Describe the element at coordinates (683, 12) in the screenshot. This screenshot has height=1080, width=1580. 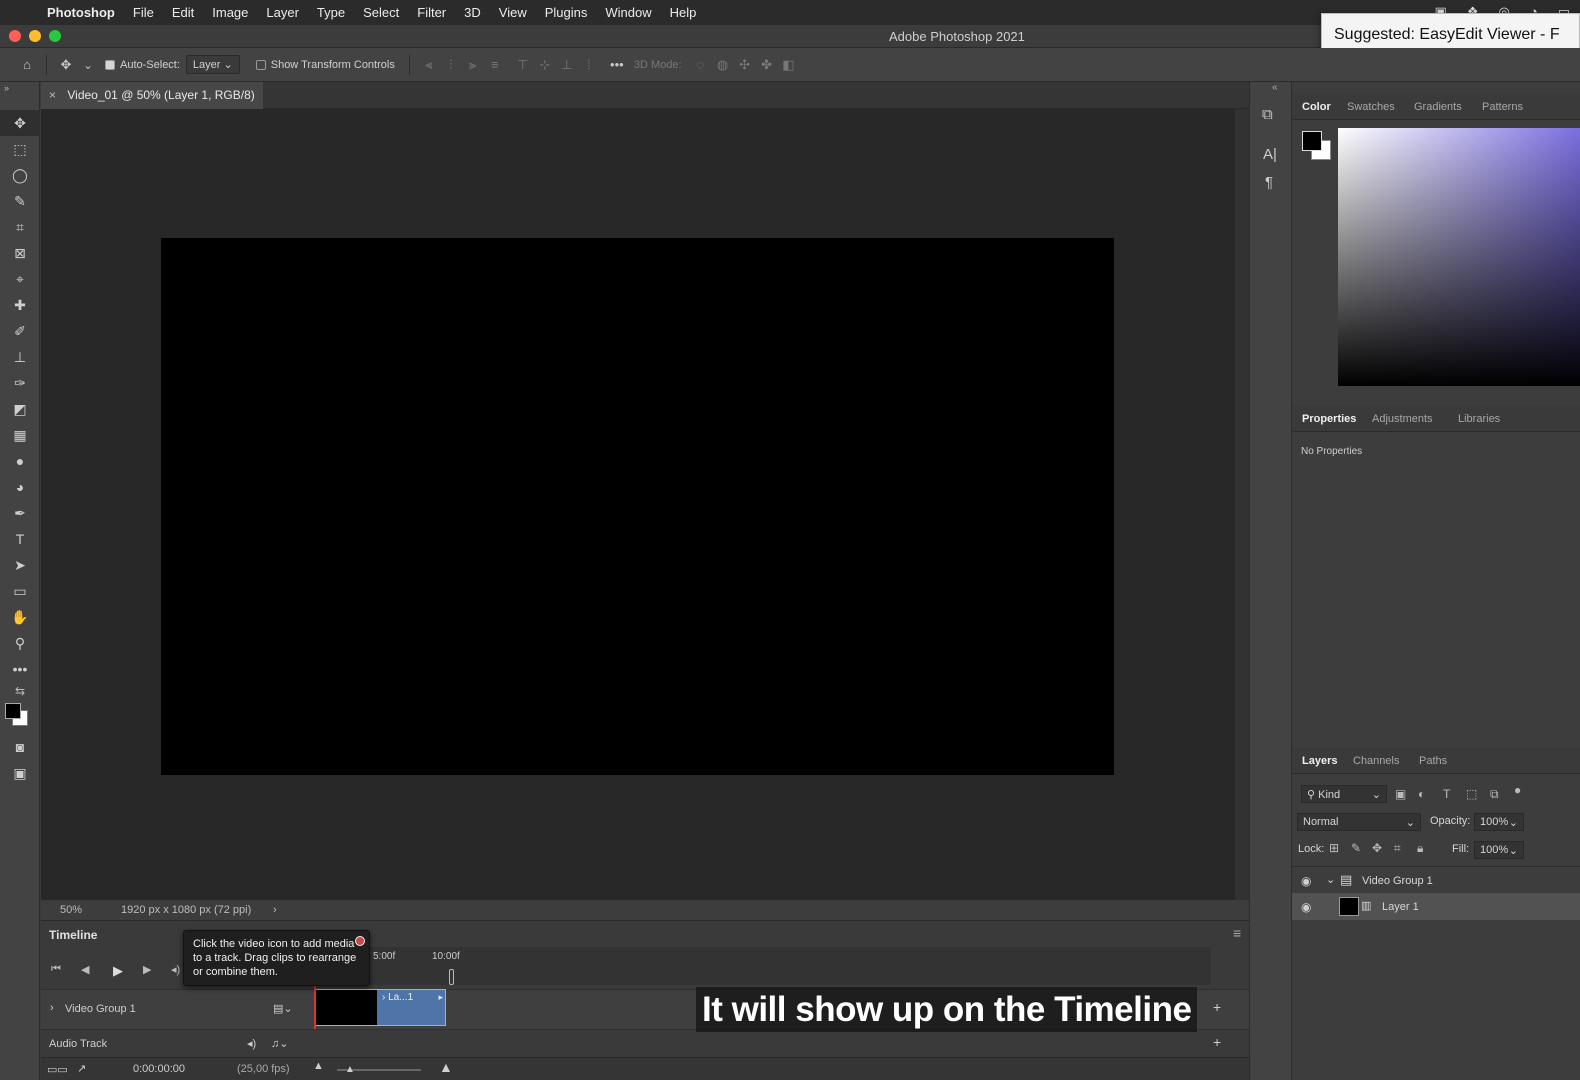
I see `menu-help: Help` at that location.